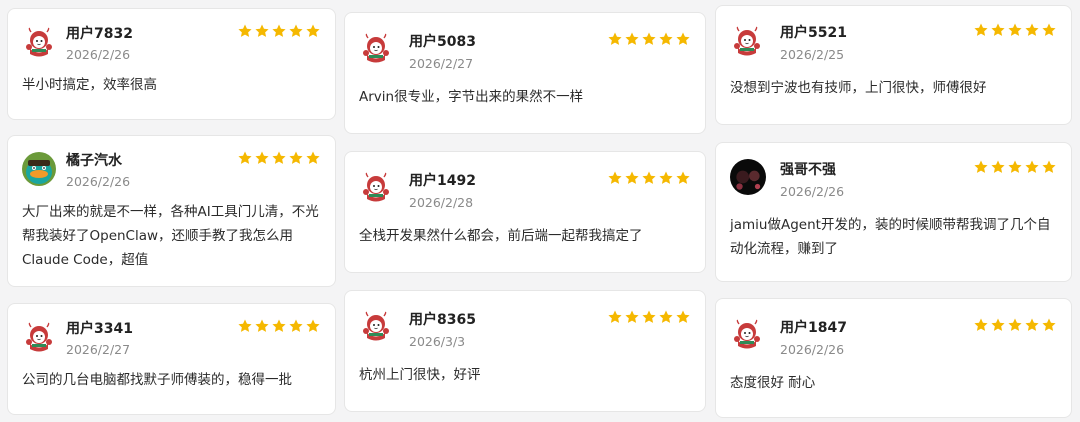 This screenshot has width=1080, height=422. I want to click on review-text: Arvin很专业，字节出来的果然不一样, so click(471, 97).